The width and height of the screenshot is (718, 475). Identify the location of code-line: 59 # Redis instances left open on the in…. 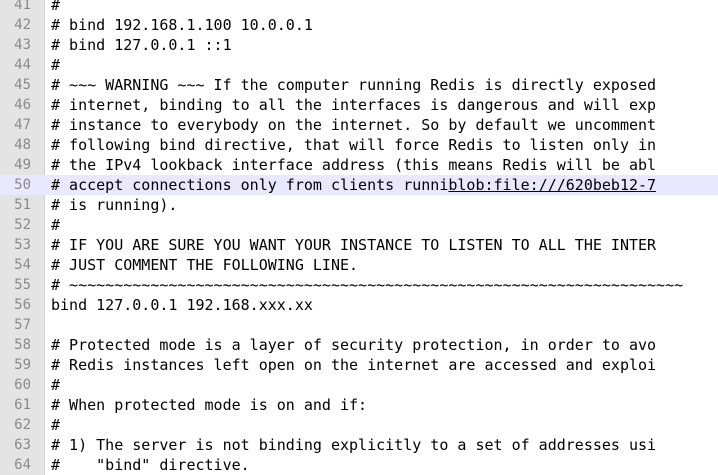
(359, 365).